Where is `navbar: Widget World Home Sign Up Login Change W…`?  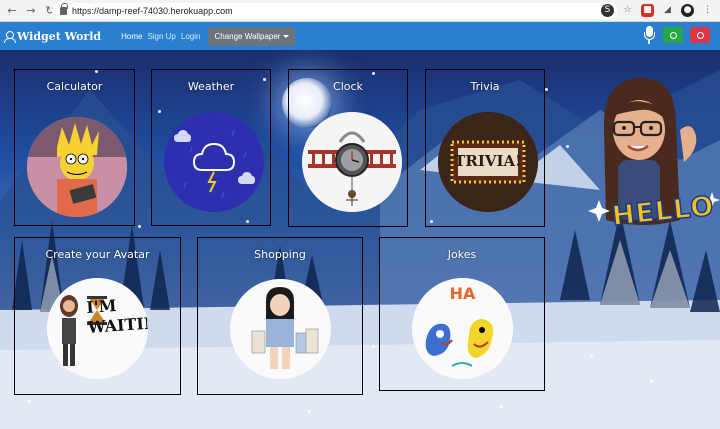
navbar: Widget World Home Sign Up Login Change W… is located at coordinates (360, 36).